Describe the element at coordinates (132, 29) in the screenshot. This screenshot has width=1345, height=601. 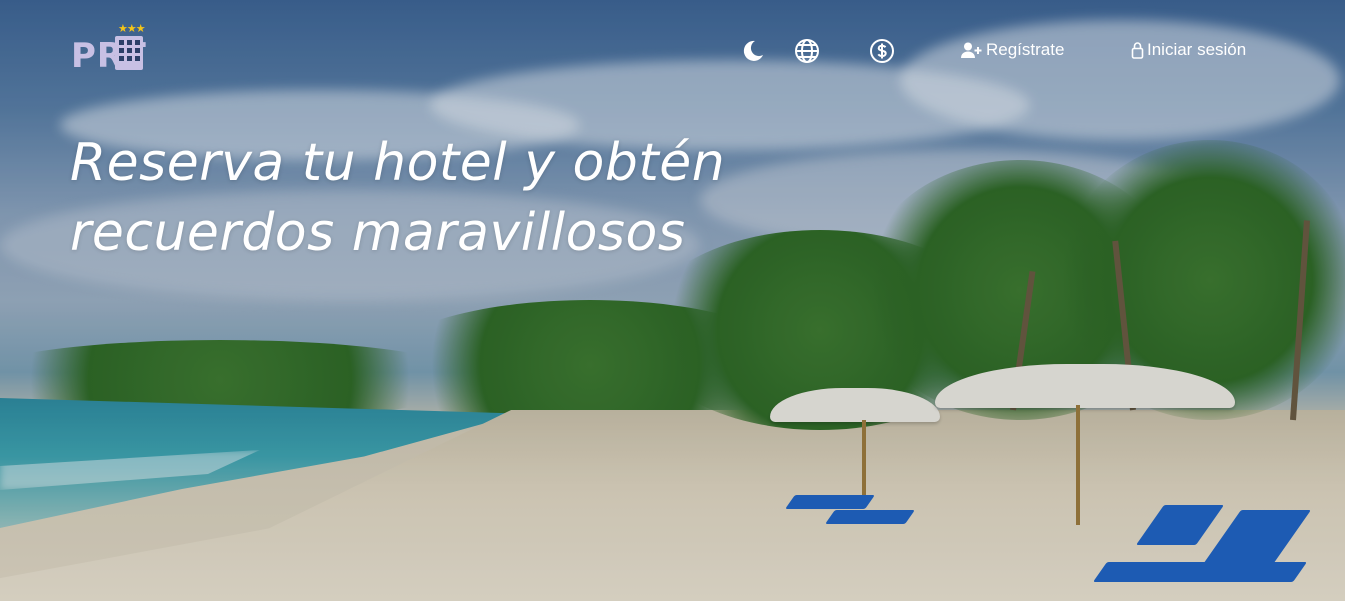
I see `stars-icon: ★★★` at that location.